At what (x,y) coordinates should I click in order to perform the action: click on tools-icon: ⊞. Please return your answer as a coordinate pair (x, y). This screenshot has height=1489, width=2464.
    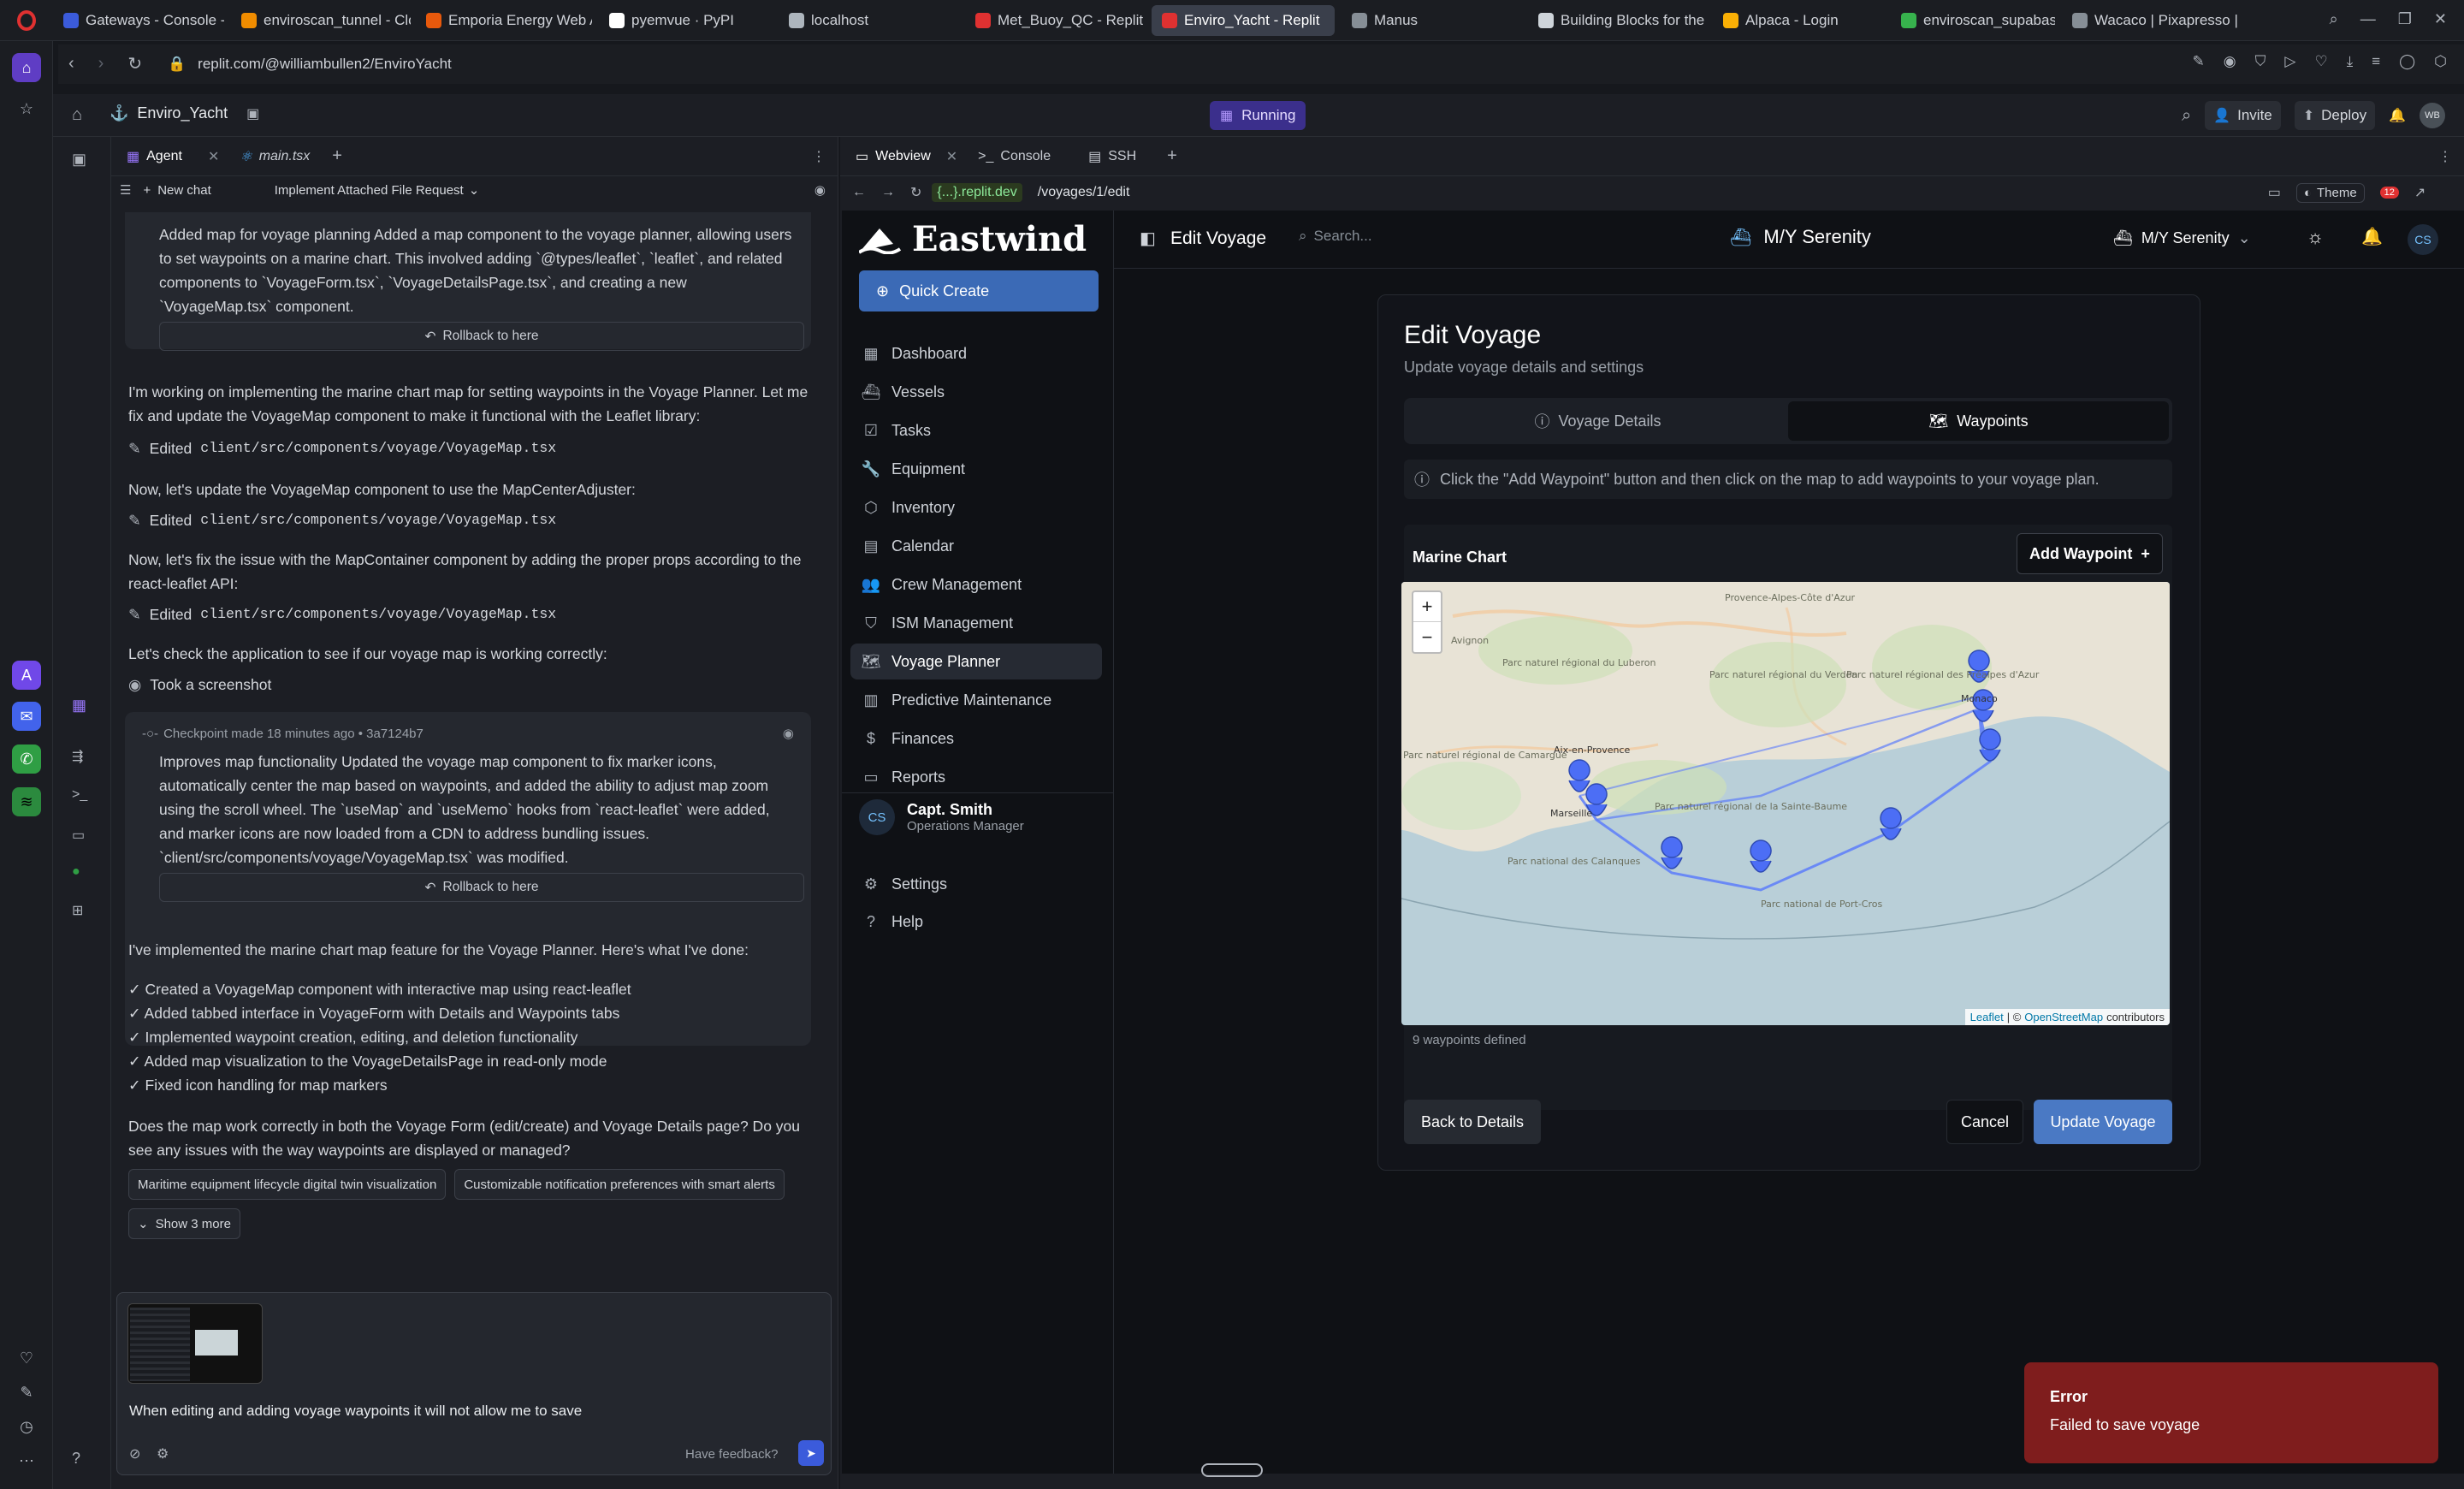
    Looking at the image, I should click on (77, 911).